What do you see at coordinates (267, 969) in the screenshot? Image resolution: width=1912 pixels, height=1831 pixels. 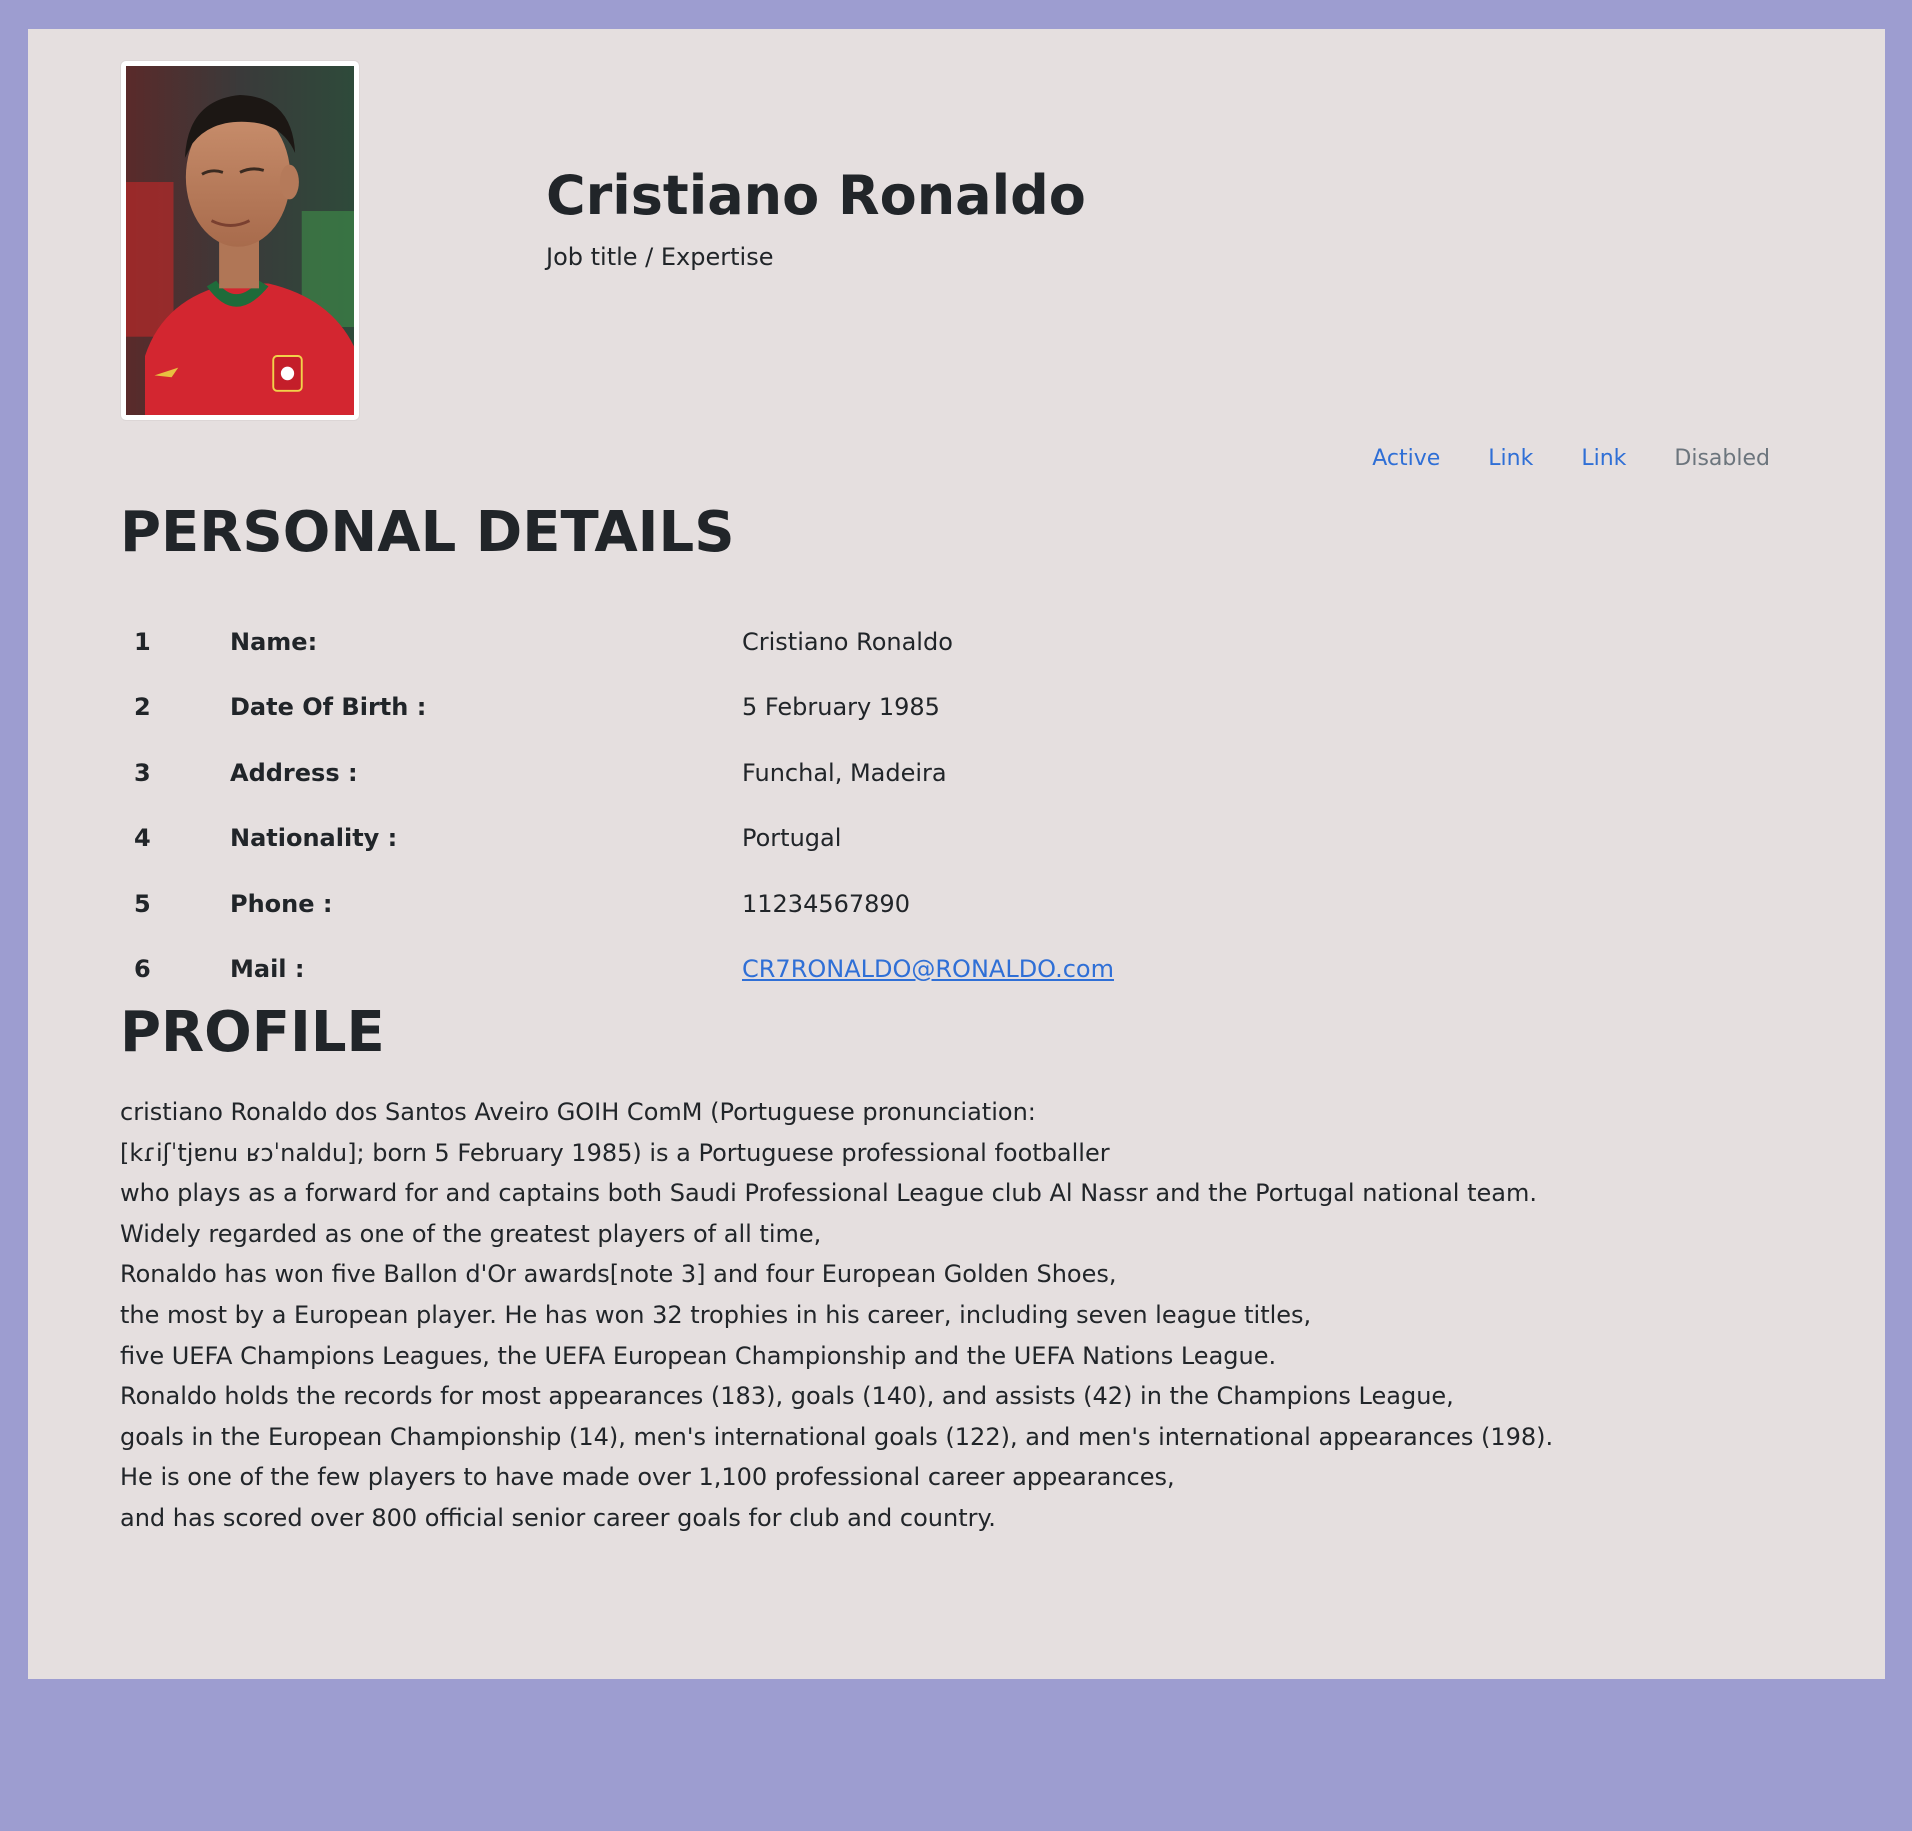 I see `row-label: Mail :` at bounding box center [267, 969].